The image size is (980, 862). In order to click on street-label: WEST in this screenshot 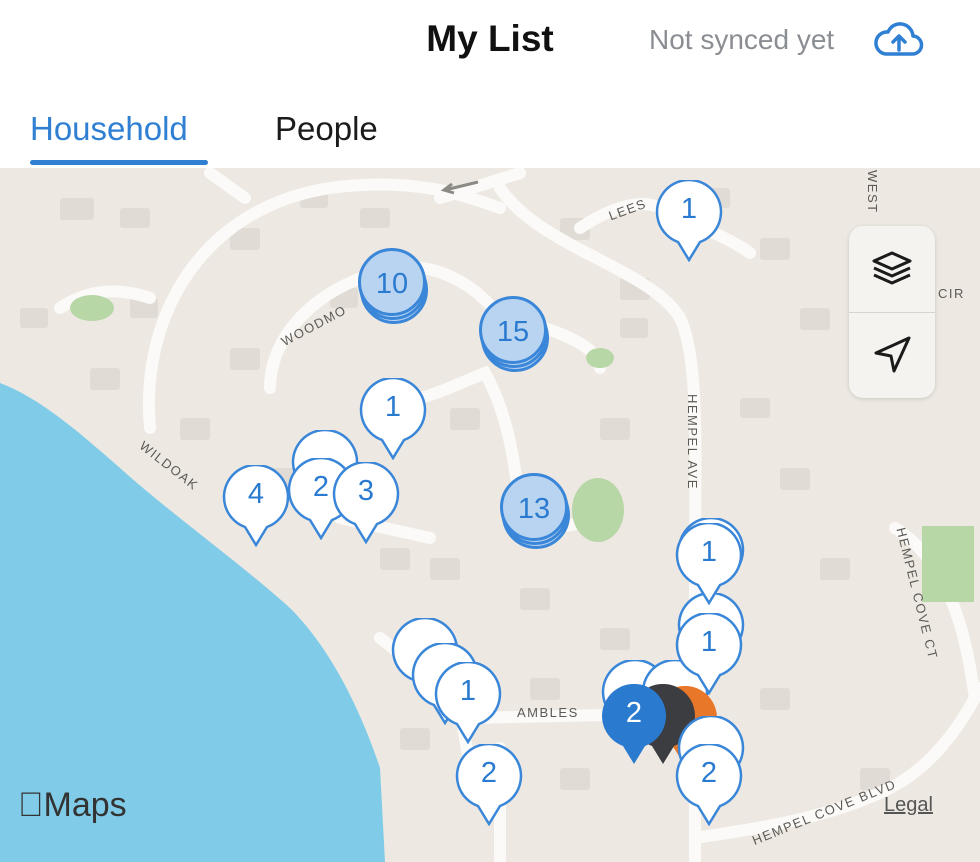, I will do `click(872, 192)`.